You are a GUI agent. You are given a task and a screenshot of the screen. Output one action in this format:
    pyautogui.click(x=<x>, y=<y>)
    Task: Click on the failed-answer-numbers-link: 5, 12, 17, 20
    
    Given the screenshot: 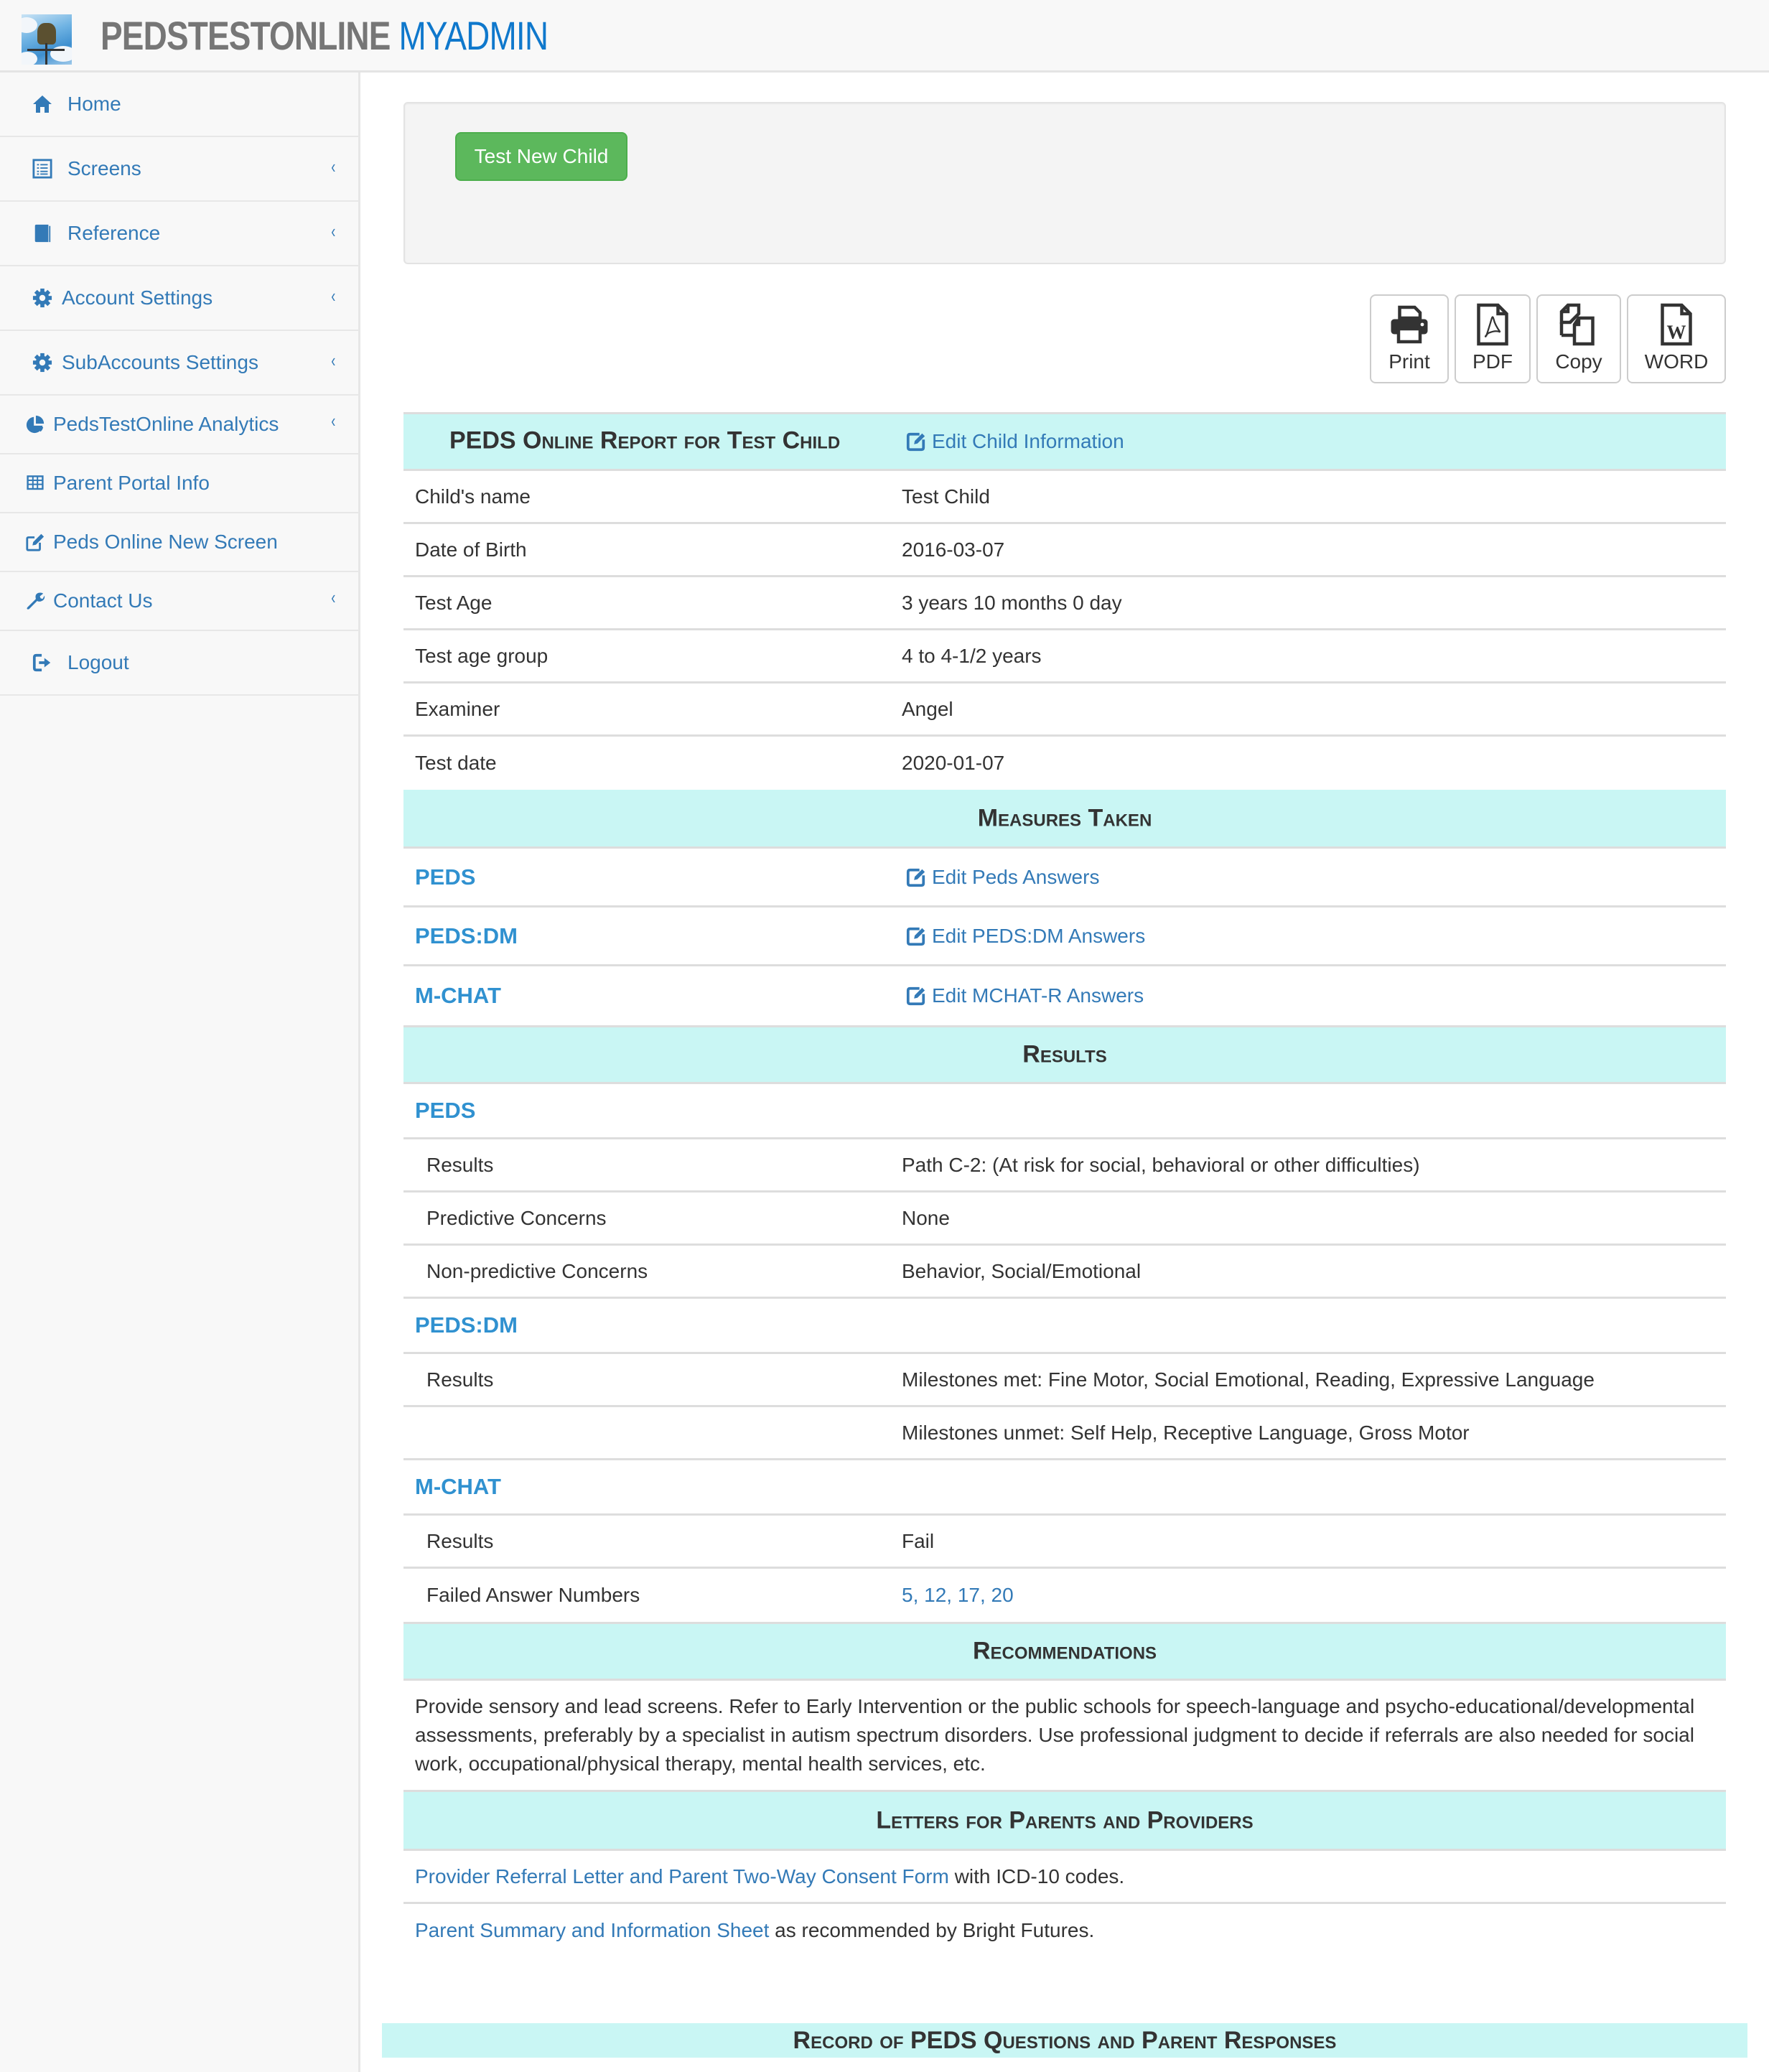 What is the action you would take?
    pyautogui.click(x=958, y=1595)
    